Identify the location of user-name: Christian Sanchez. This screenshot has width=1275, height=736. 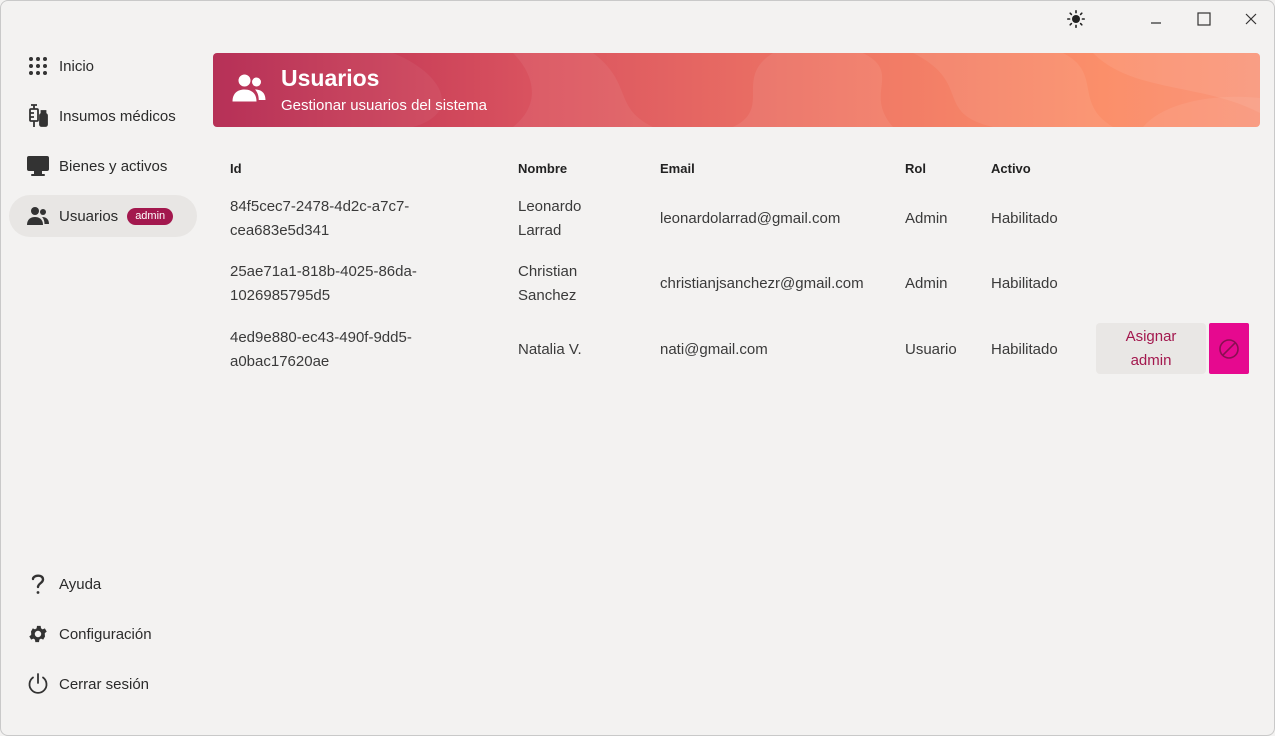
(548, 283).